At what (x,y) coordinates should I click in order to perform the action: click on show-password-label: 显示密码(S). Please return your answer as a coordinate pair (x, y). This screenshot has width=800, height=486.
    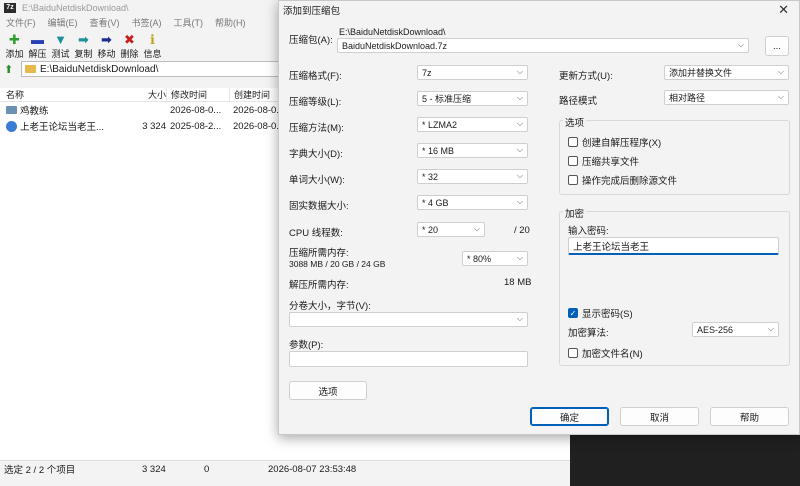
    Looking at the image, I should click on (607, 314).